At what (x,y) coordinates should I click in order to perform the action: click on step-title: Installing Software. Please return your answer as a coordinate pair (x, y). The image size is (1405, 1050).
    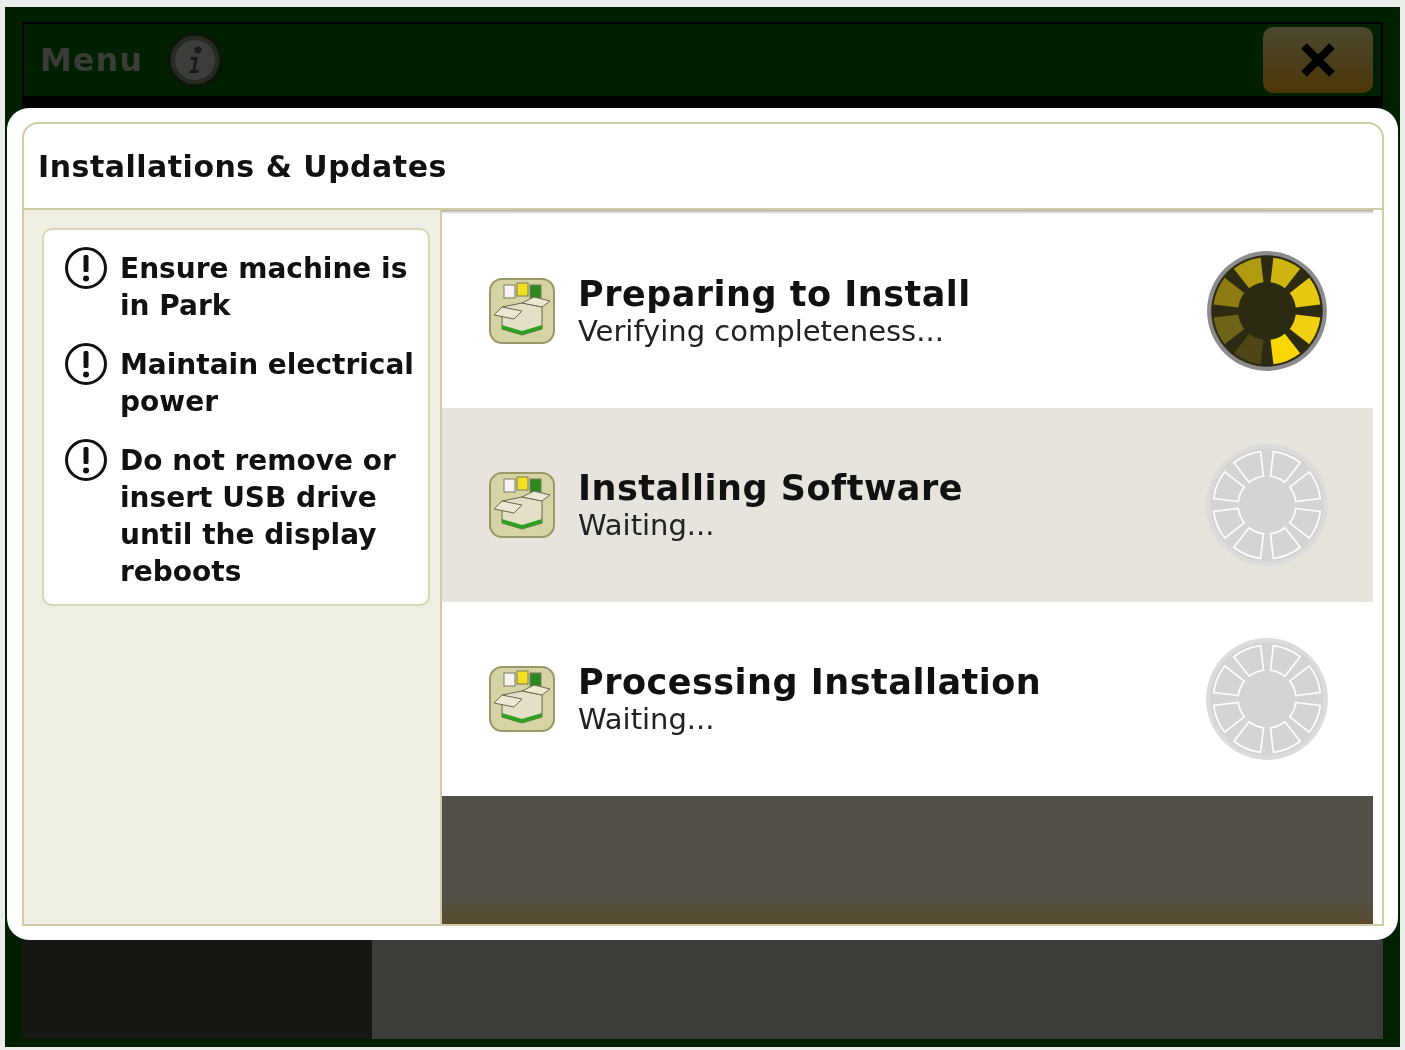
    Looking at the image, I should click on (771, 488).